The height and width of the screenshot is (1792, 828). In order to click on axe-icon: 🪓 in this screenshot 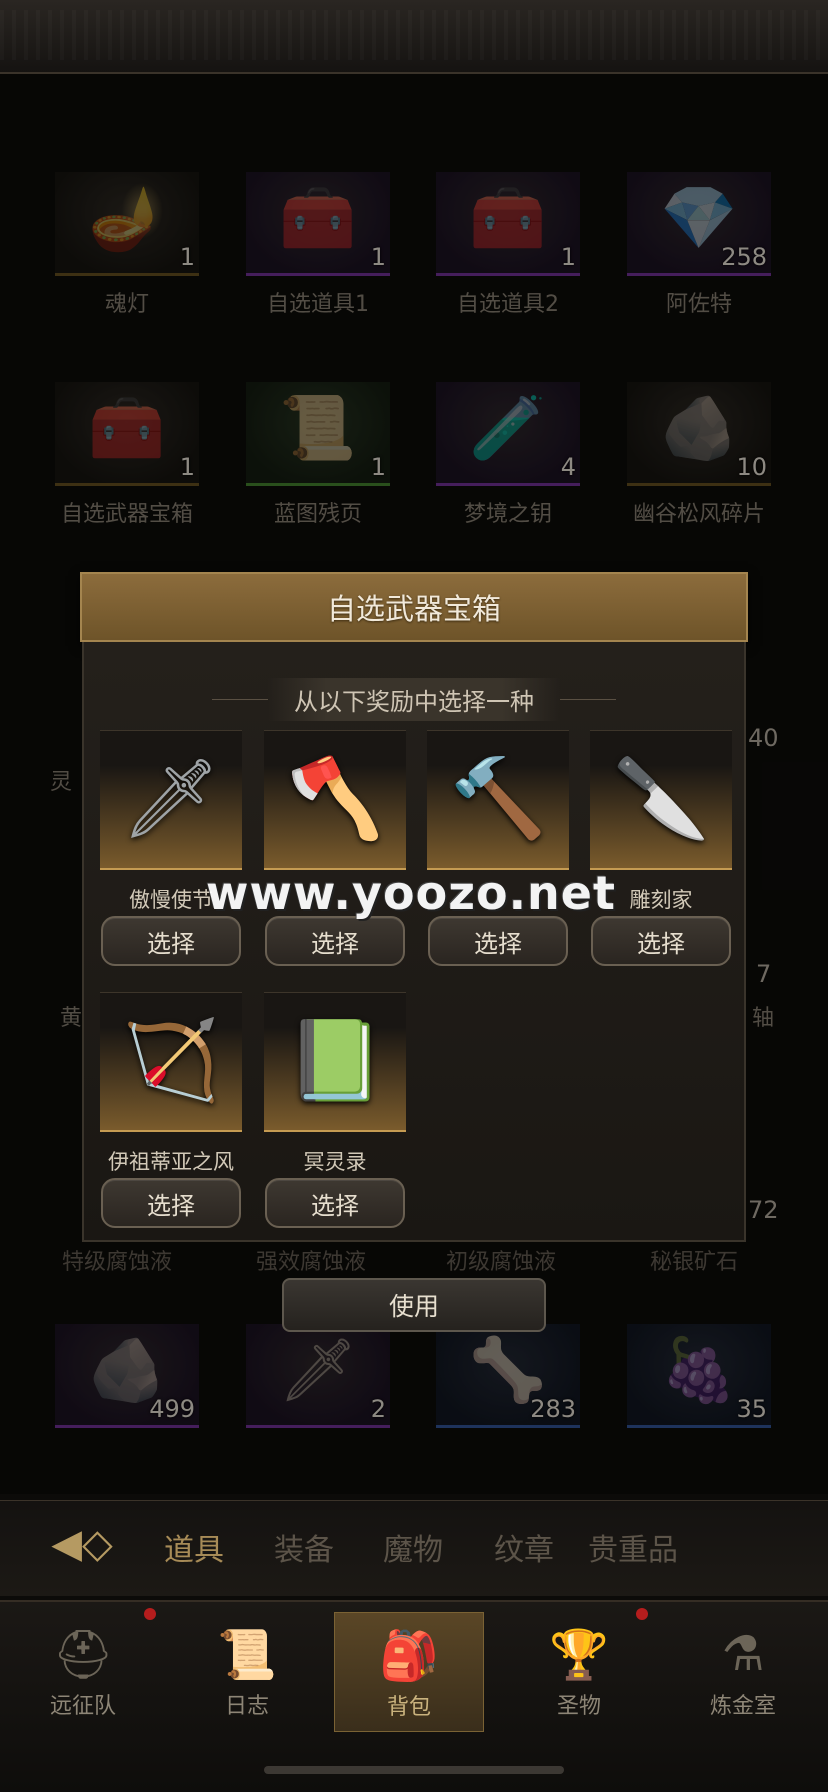, I will do `click(335, 799)`.